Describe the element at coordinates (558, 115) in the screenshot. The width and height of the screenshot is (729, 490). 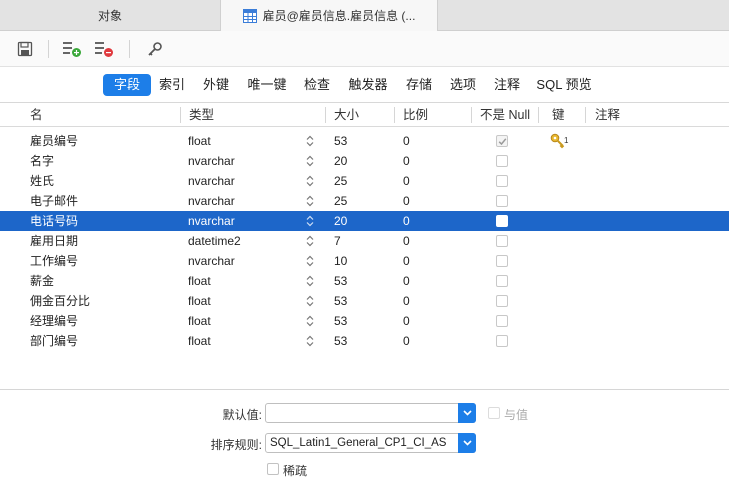
I see `column-header-key: 键` at that location.